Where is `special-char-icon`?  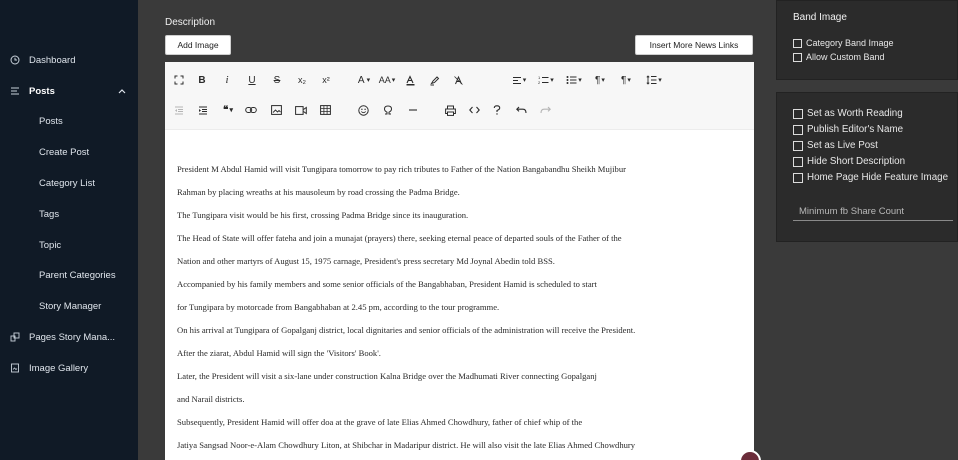 special-char-icon is located at coordinates (388, 110).